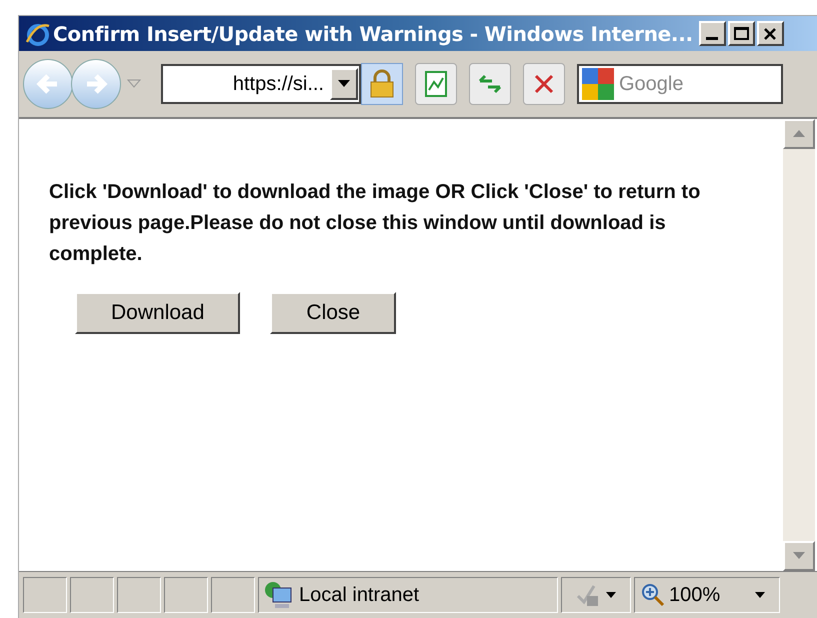  I want to click on forward-button, so click(96, 84).